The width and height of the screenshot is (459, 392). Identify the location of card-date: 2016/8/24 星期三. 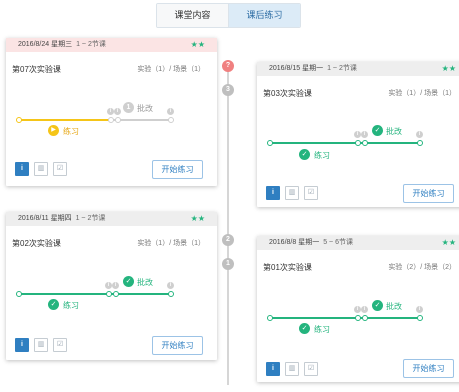
(45, 44).